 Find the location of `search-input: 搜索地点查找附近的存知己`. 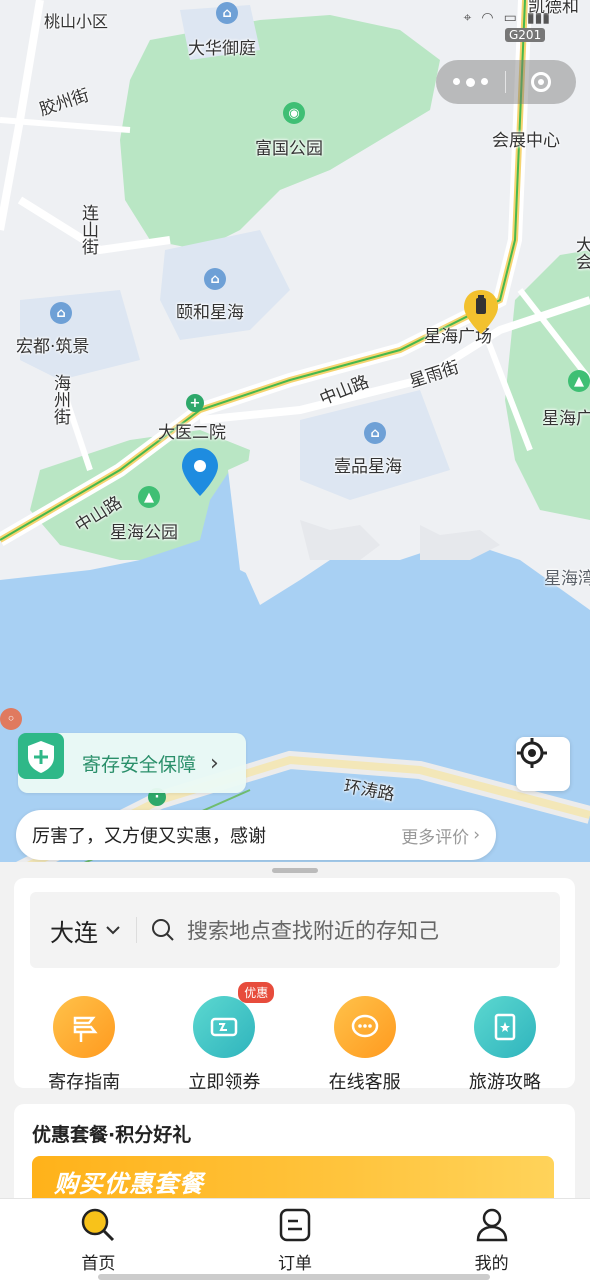

search-input: 搜索地点查找附近的存知己 is located at coordinates (313, 930).